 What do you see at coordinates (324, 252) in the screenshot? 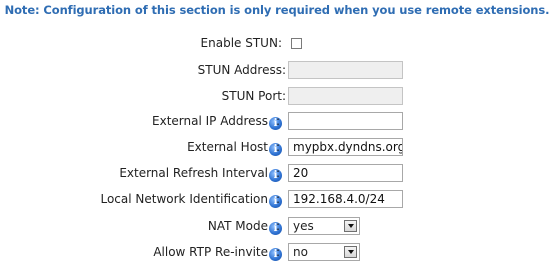
I see `rtp-reinvite-select: no` at bounding box center [324, 252].